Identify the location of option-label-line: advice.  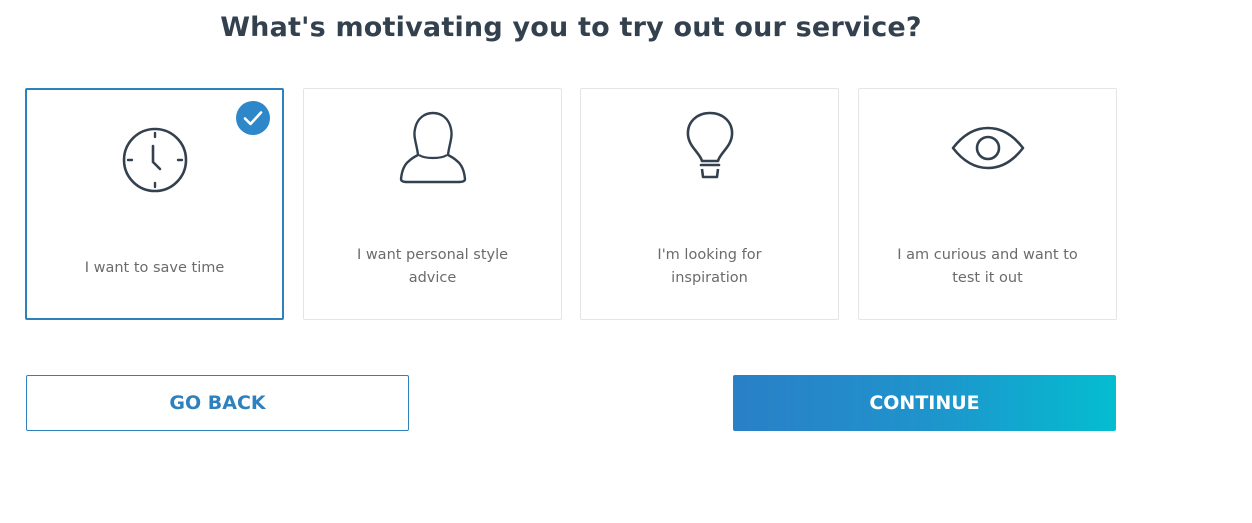
(432, 278).